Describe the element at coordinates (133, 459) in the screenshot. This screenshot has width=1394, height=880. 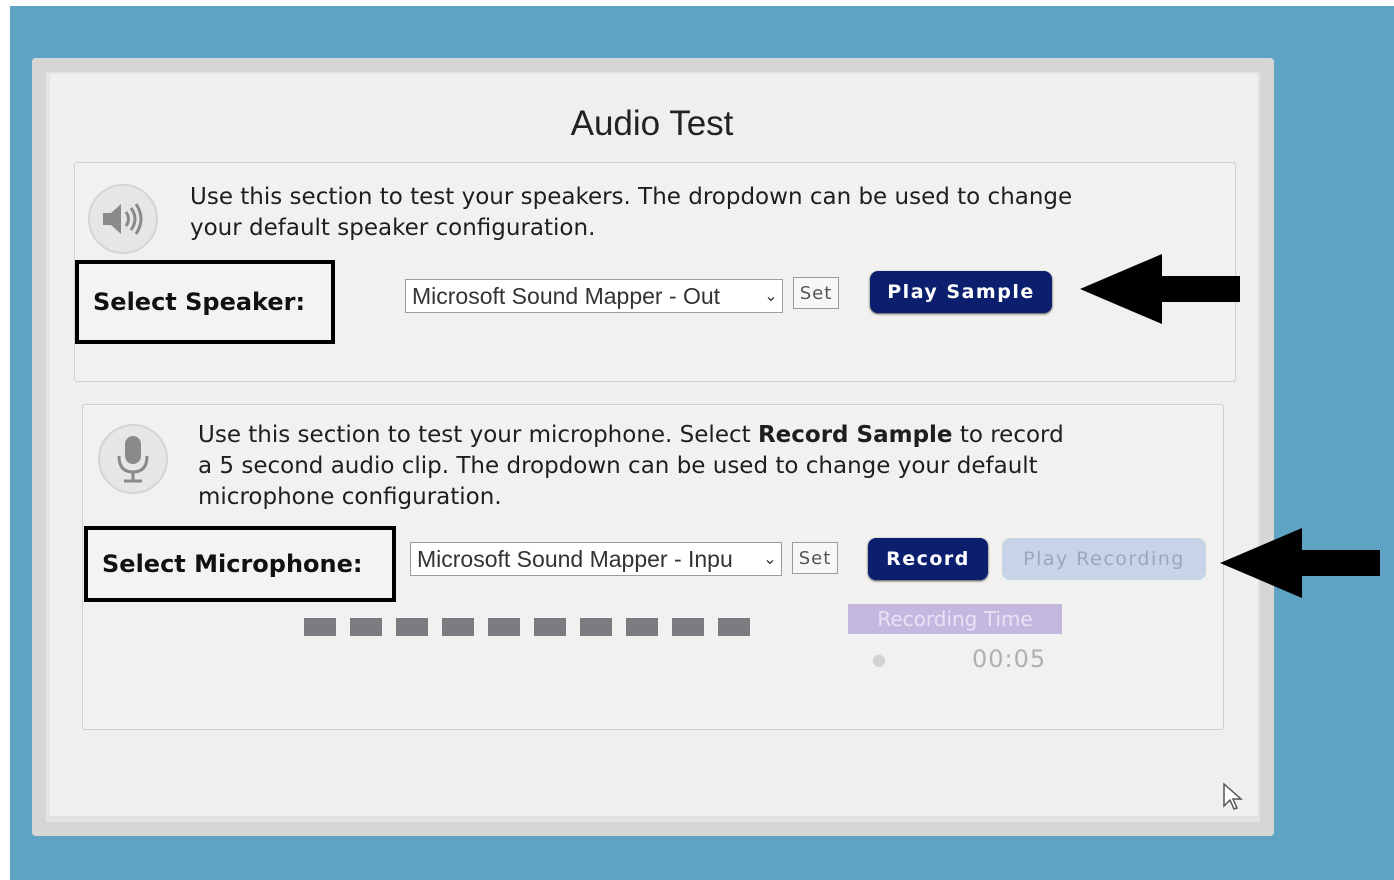
I see `microphone-icon` at that location.